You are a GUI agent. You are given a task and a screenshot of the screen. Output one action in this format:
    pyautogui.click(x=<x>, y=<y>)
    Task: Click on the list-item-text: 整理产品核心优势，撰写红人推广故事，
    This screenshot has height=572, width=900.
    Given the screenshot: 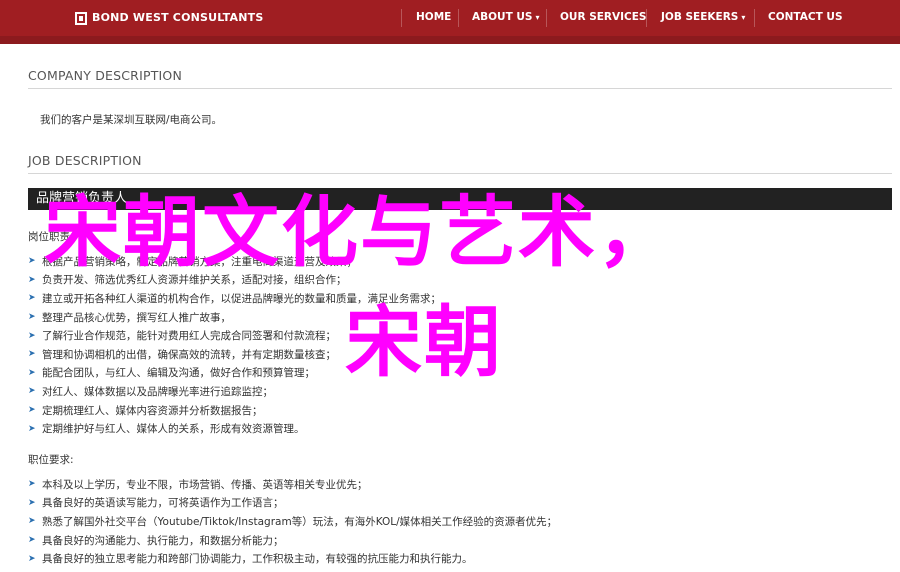 What is the action you would take?
    pyautogui.click(x=136, y=317)
    